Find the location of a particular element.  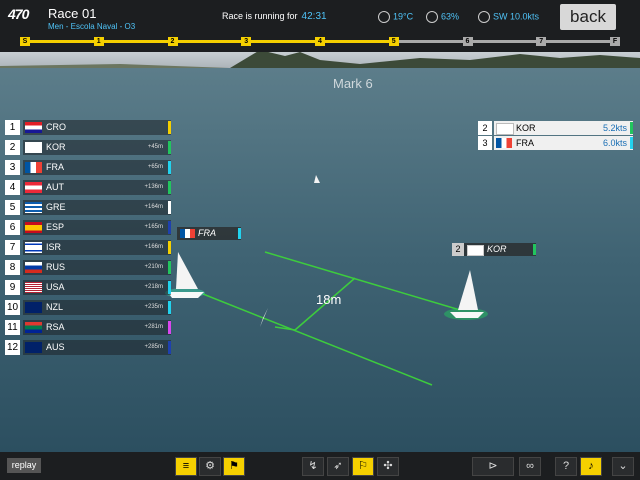

sound-icon: ♪ is located at coordinates (591, 466).